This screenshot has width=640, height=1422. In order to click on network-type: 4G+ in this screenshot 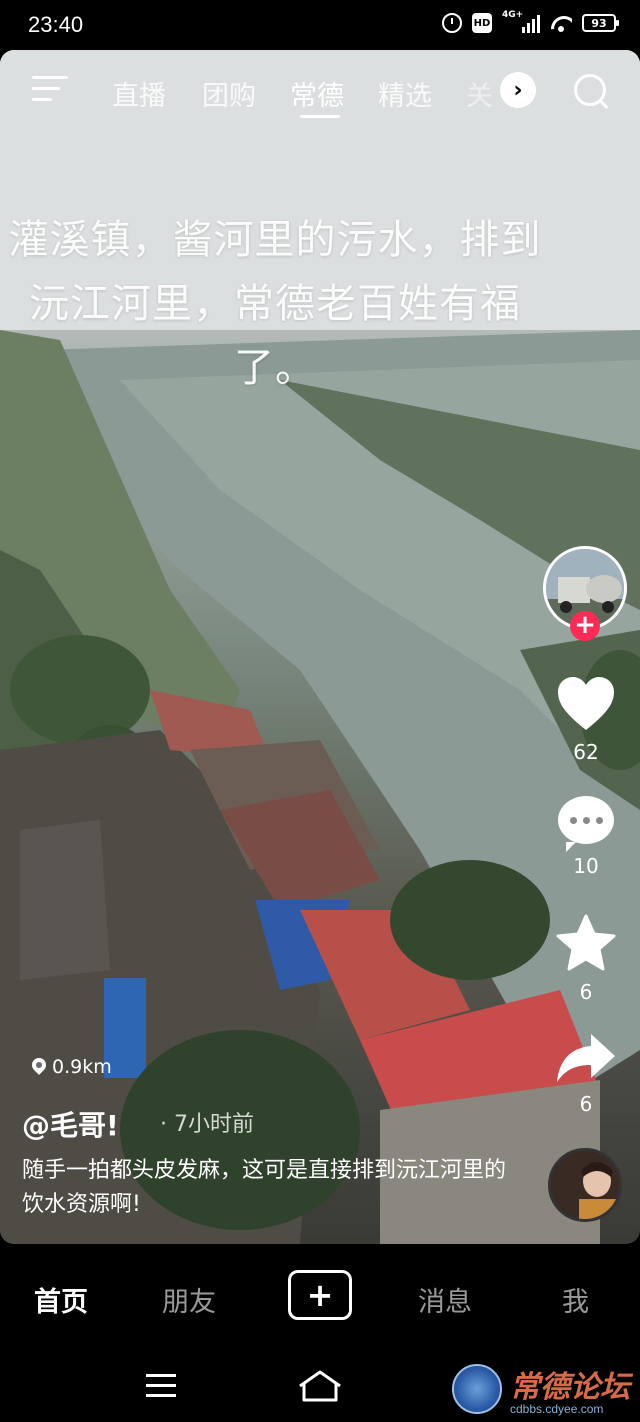, I will do `click(513, 15)`.